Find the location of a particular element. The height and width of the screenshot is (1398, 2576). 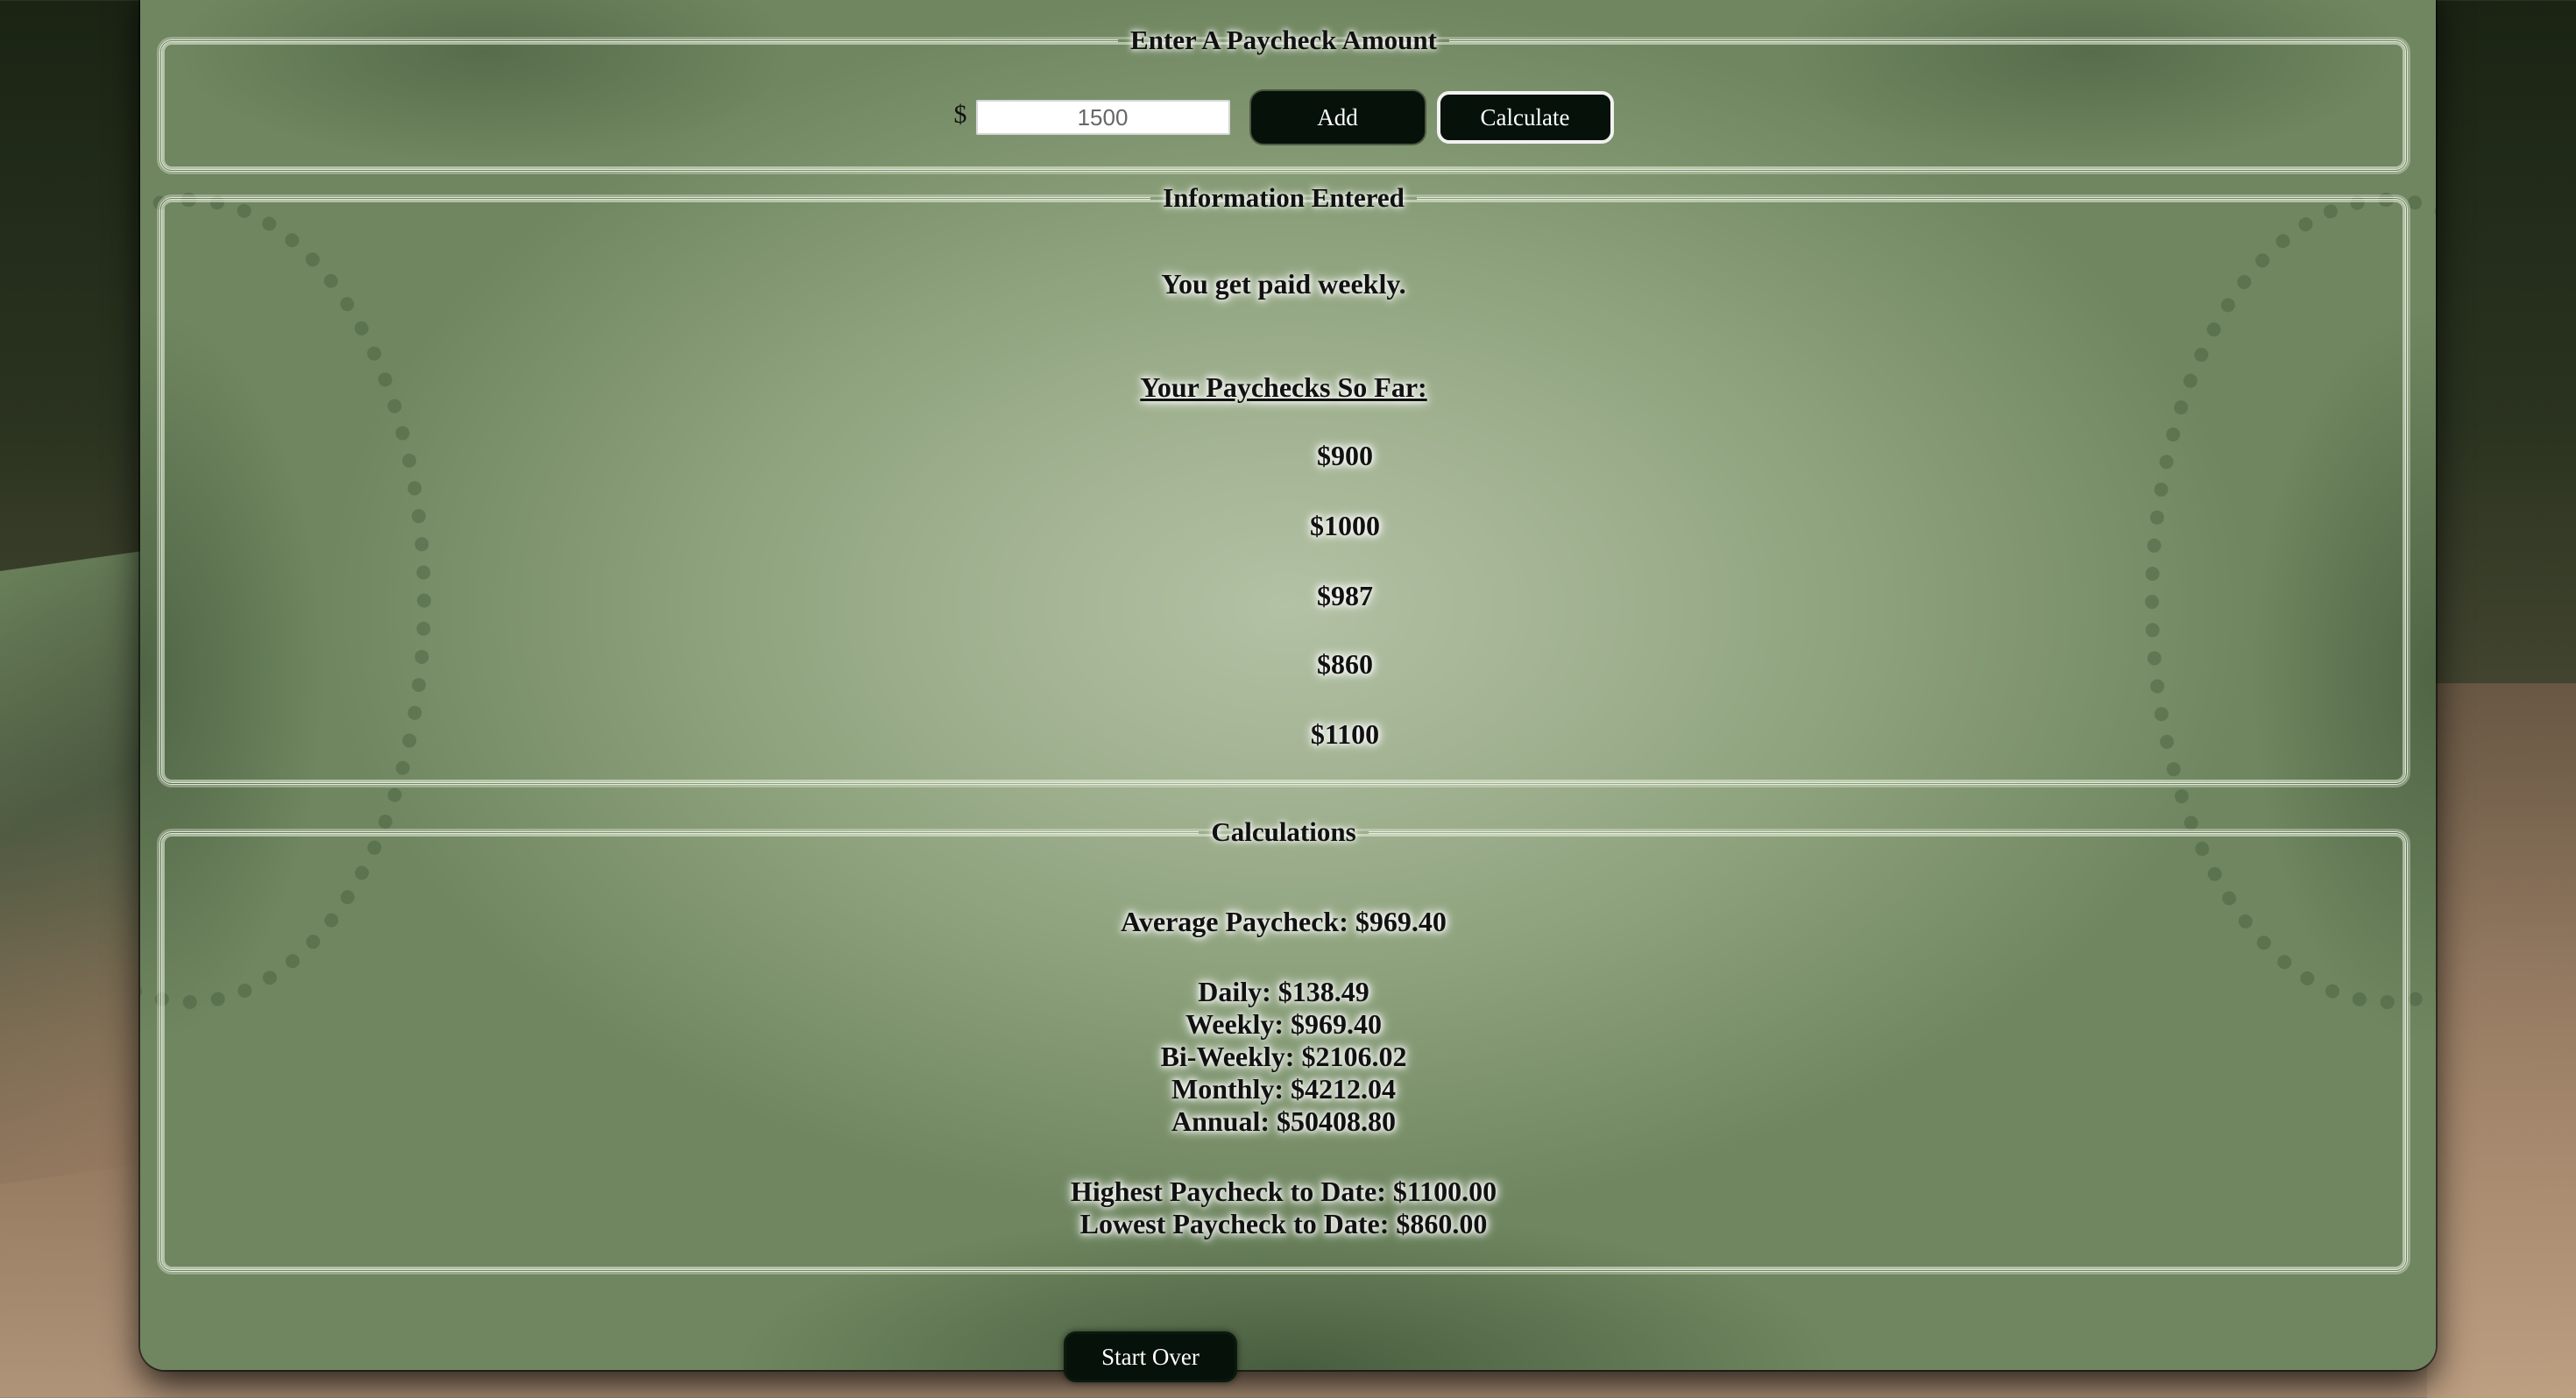

paycheck-entry-section: Enter A Paycheck Amount $ Add Calculate is located at coordinates (1283, 98).